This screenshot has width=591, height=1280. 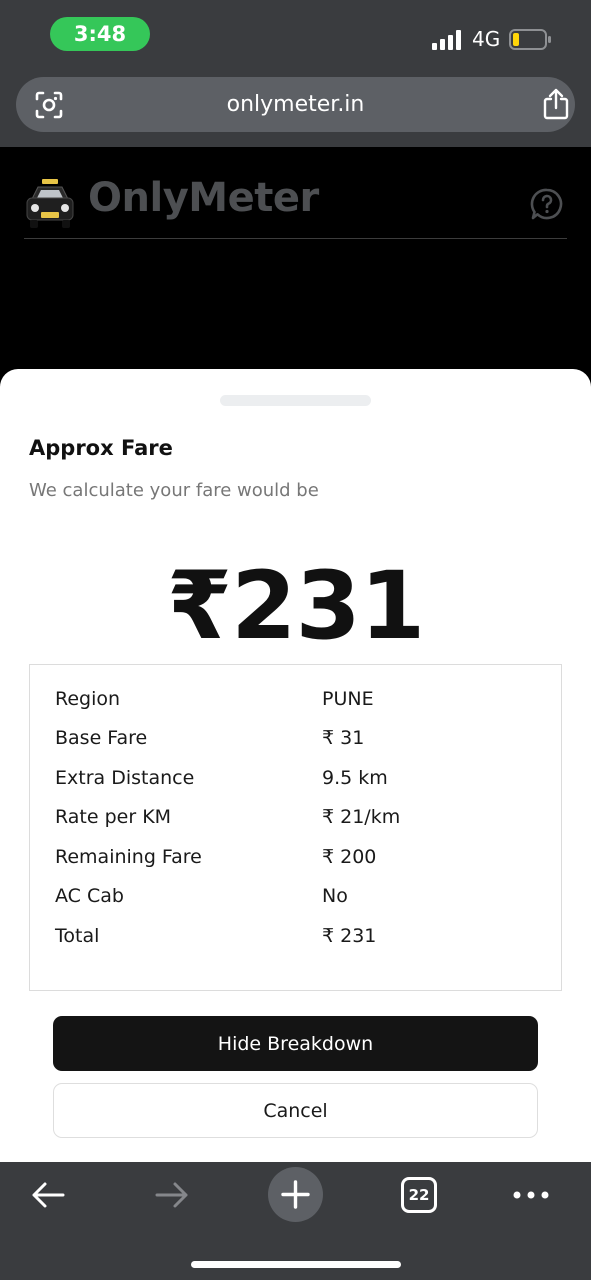 I want to click on fare-amount: ₹231, so click(x=296, y=606).